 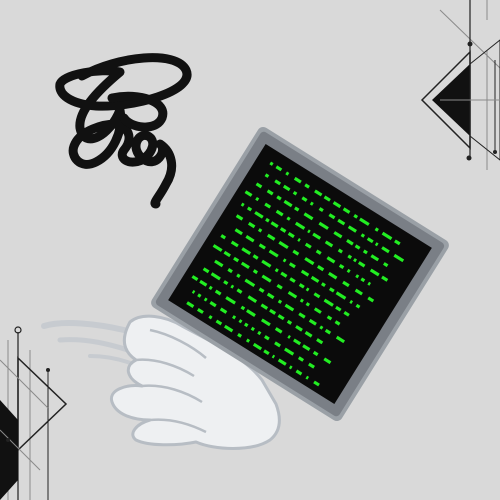 What do you see at coordinates (34, 413) in the screenshot?
I see `bottom-left-triangle-decoration-icon` at bounding box center [34, 413].